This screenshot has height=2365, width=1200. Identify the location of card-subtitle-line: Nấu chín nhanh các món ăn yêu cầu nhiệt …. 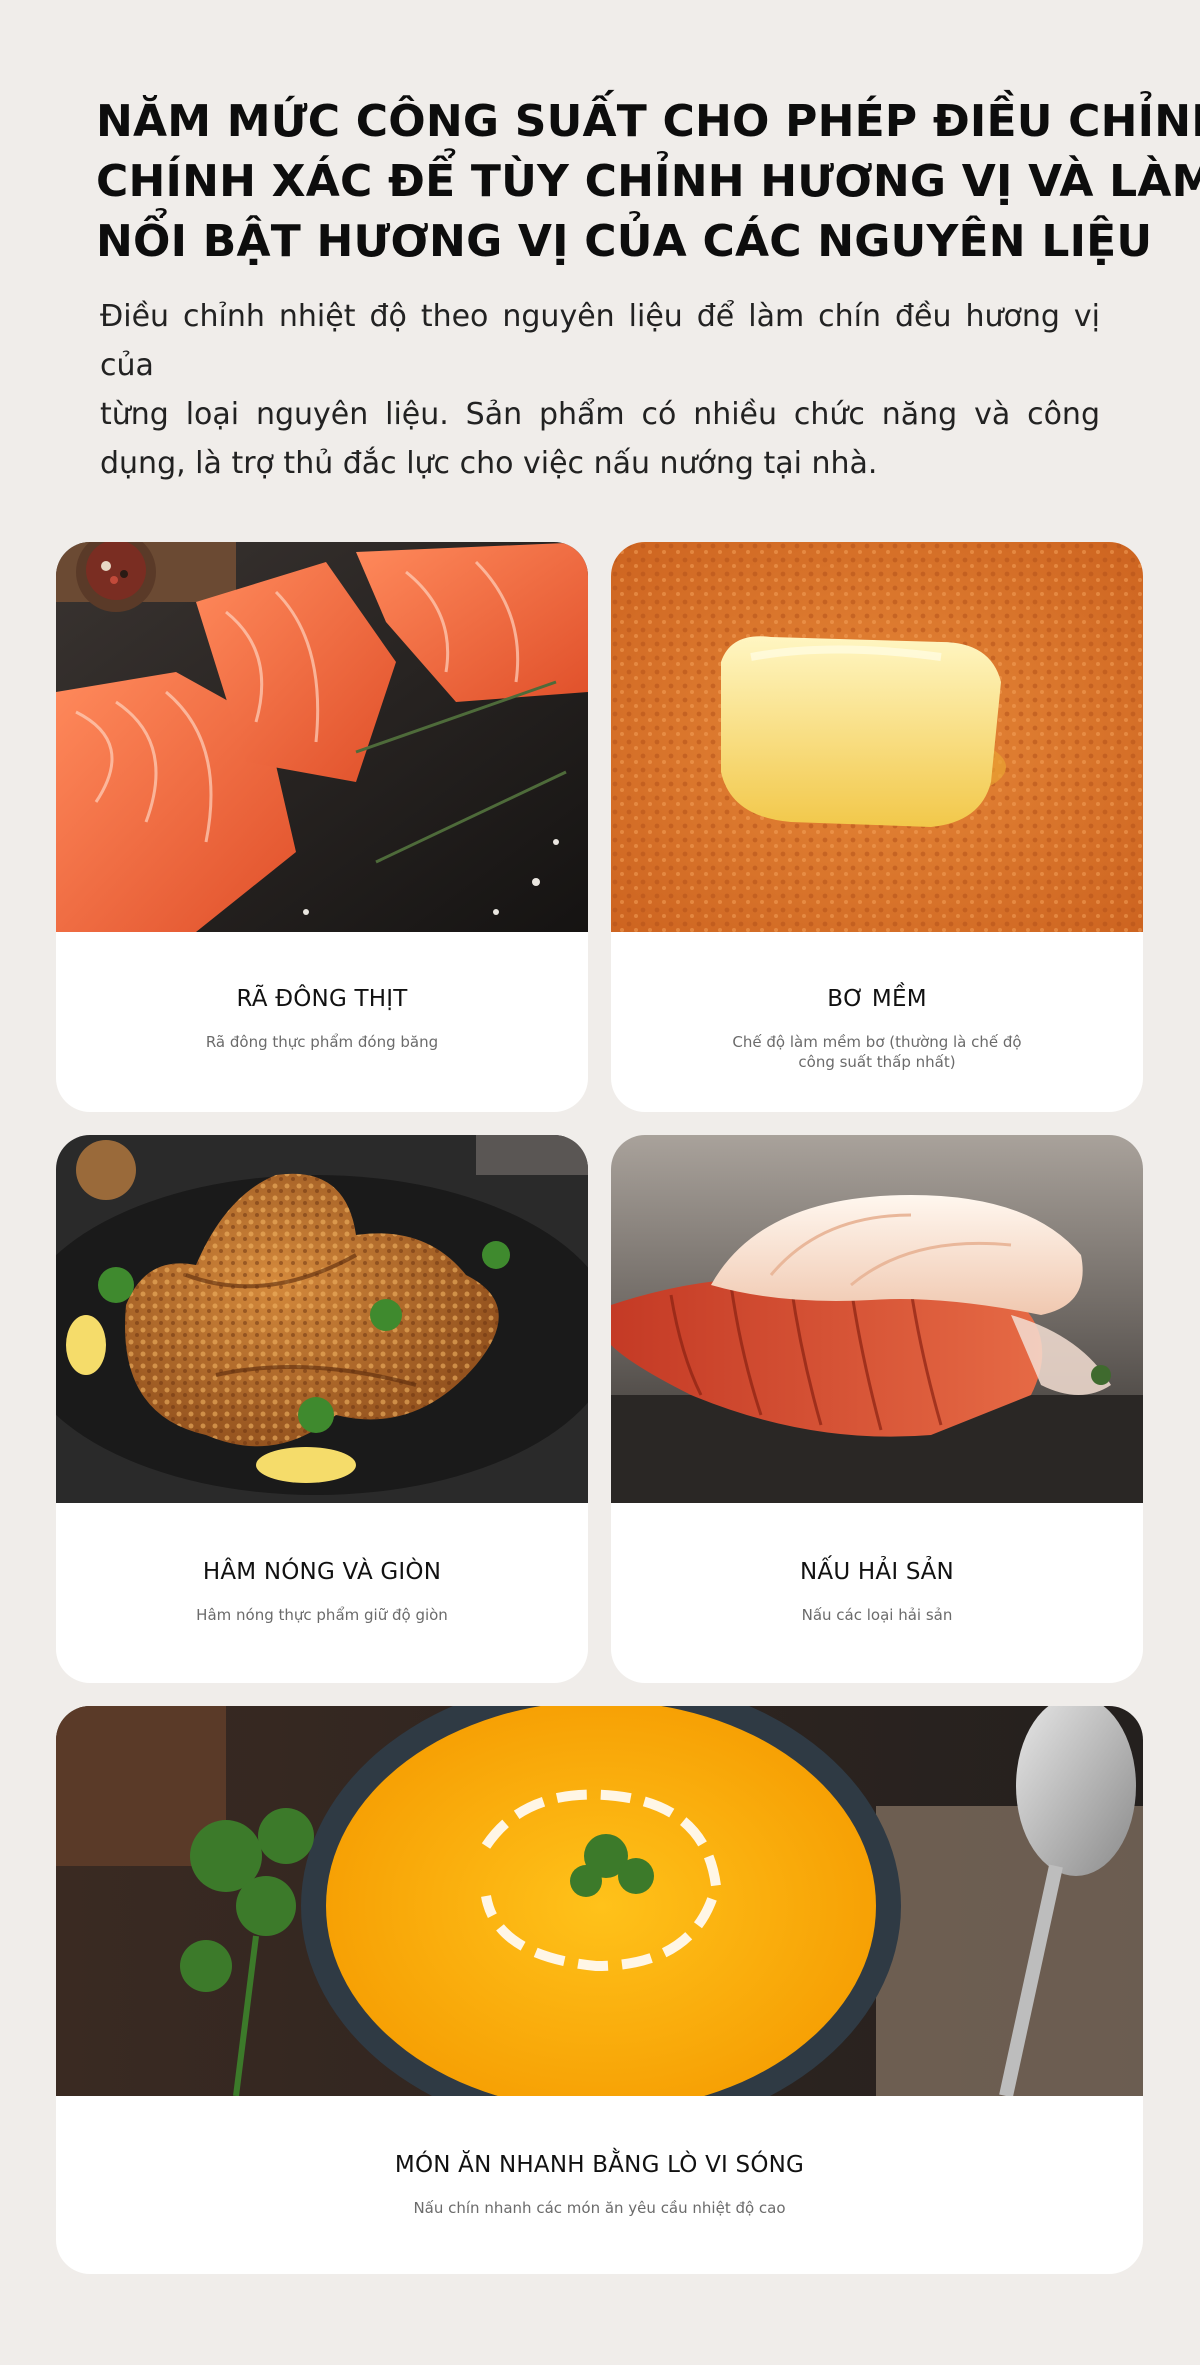
(599, 2208).